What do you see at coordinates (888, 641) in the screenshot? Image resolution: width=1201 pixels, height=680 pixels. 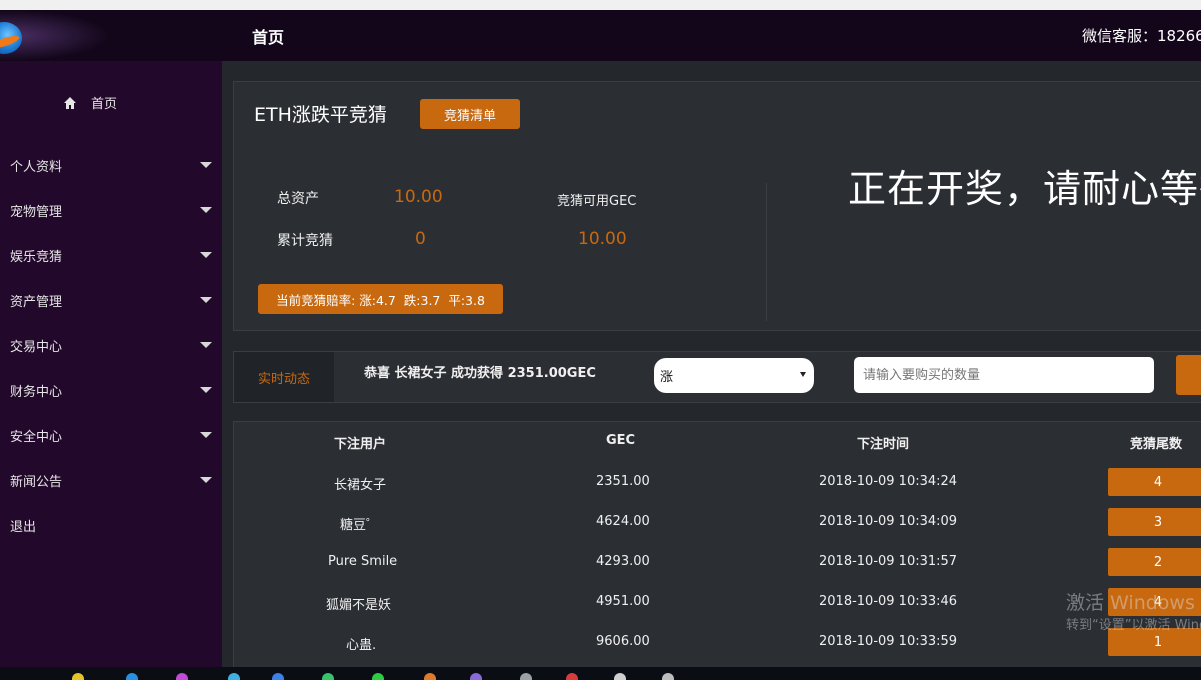 I see `cell-time: 2018-10-09 10:33:59` at bounding box center [888, 641].